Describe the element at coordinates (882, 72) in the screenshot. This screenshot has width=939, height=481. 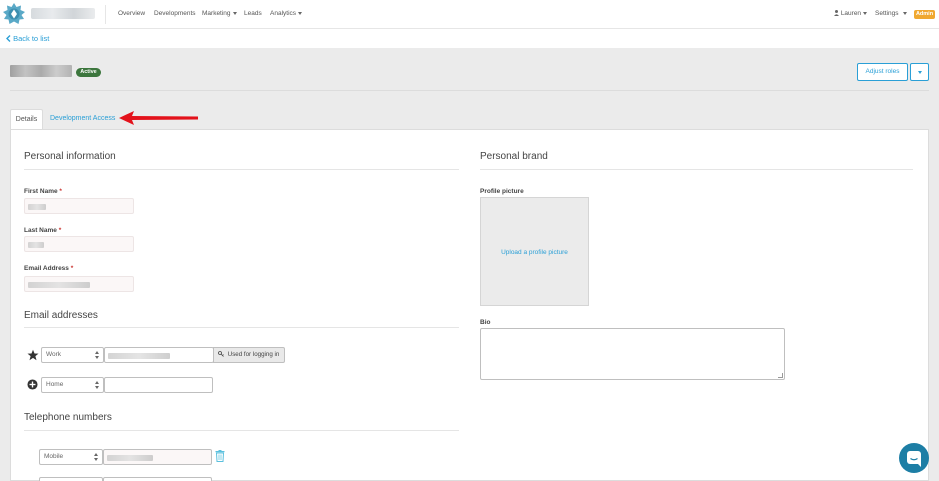
I see `adjust-roles-button: Adjust roles` at that location.